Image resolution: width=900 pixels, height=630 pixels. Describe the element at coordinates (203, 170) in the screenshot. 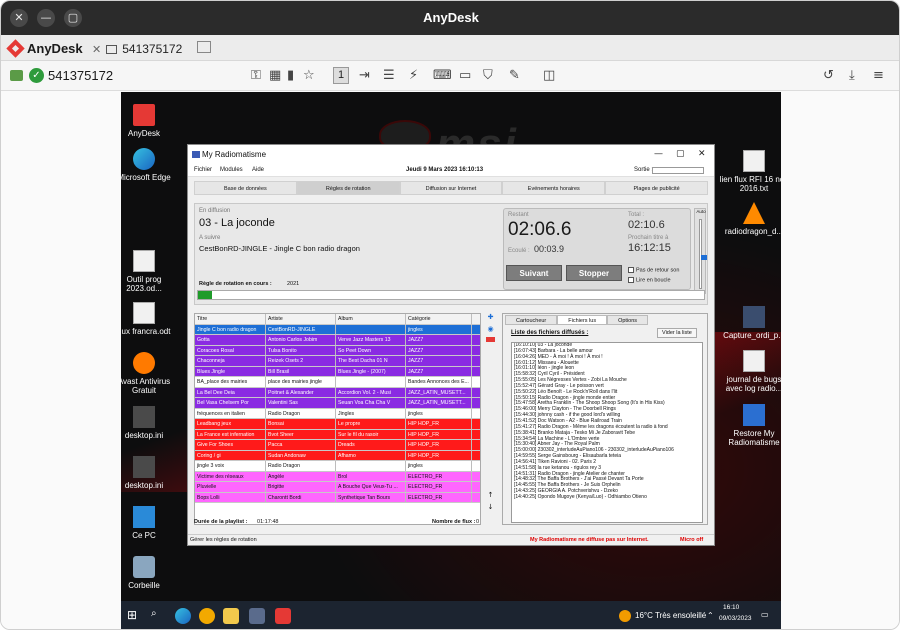

I see `menu-fichier: Fichier` at that location.